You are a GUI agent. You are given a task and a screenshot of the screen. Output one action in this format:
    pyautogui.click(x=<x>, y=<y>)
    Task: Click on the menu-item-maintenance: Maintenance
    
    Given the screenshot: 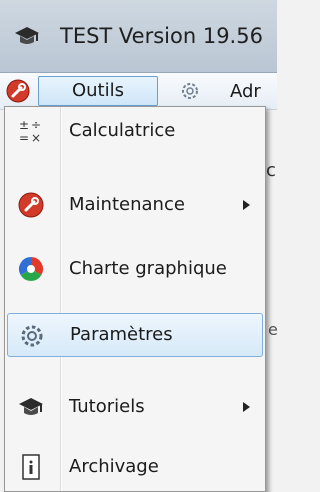 What is the action you would take?
    pyautogui.click(x=134, y=205)
    